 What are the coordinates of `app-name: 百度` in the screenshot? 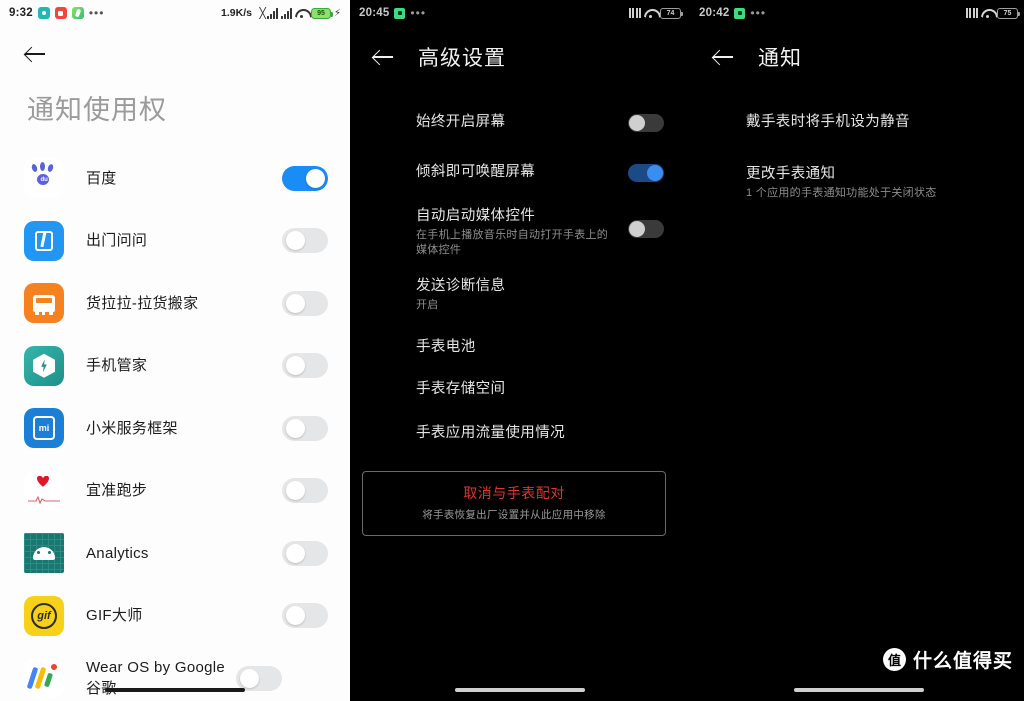 It's located at (101, 178).